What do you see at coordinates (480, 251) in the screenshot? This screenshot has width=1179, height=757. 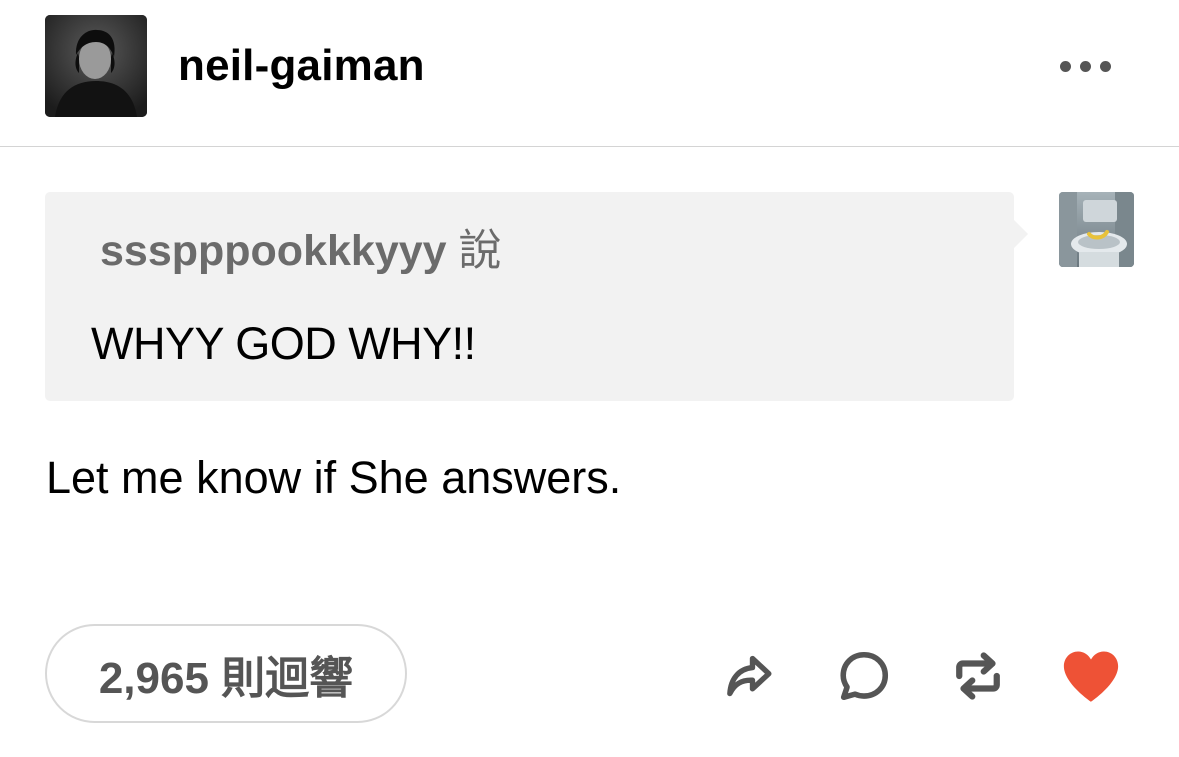 I see `asker-suffix: 說` at bounding box center [480, 251].